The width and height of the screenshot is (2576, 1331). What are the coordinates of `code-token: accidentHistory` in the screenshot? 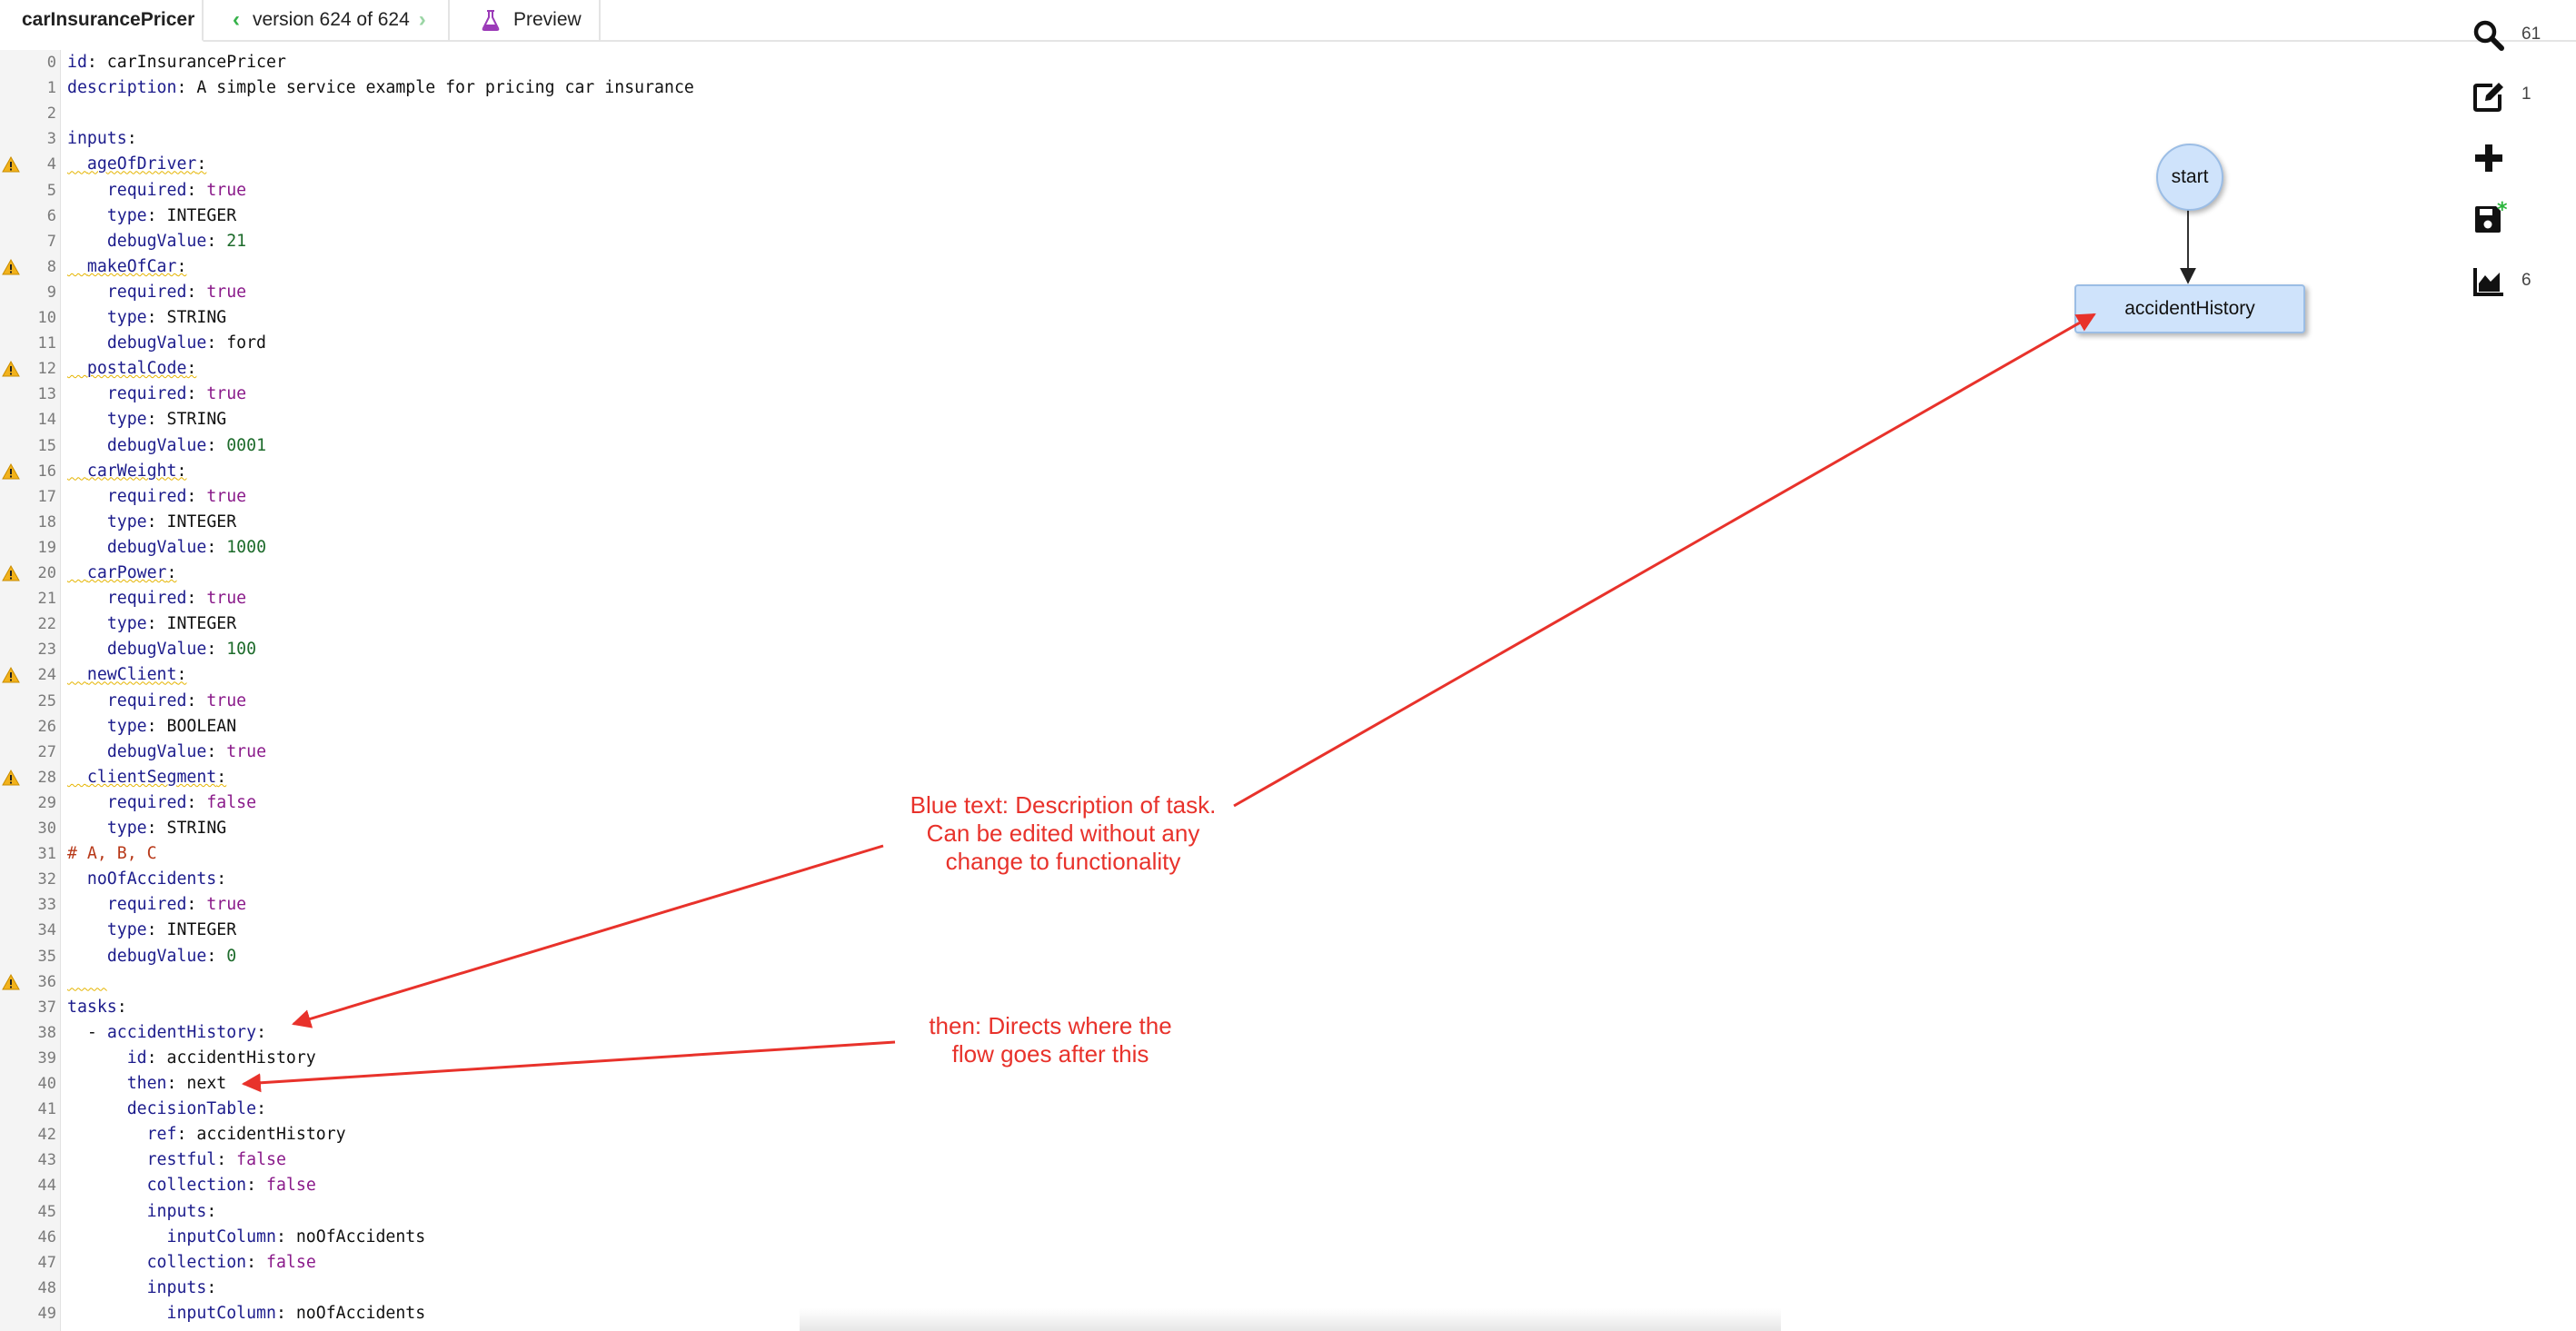 It's located at (182, 1032).